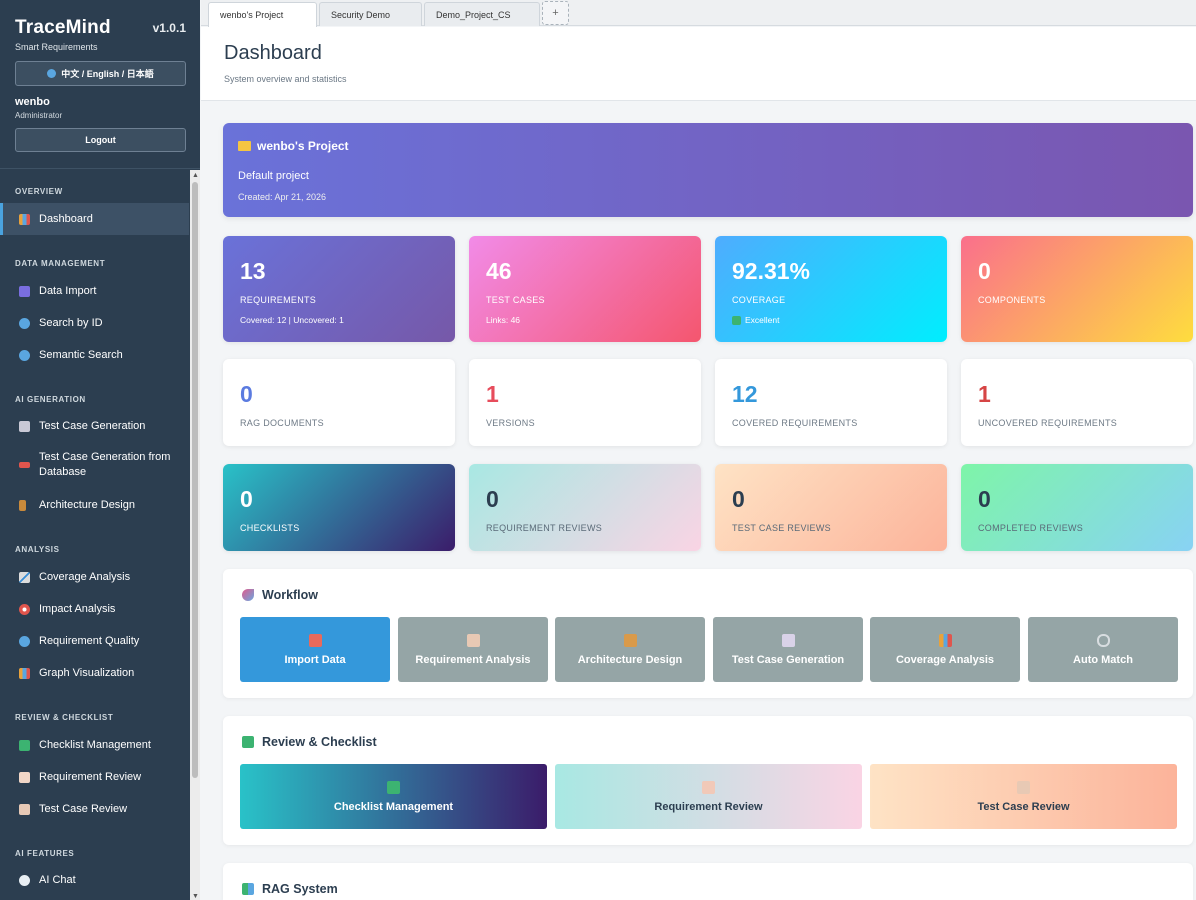 This screenshot has width=1196, height=900. Describe the element at coordinates (262, 14) in the screenshot. I see `tab-wenbos-project: wenbo's Project` at that location.